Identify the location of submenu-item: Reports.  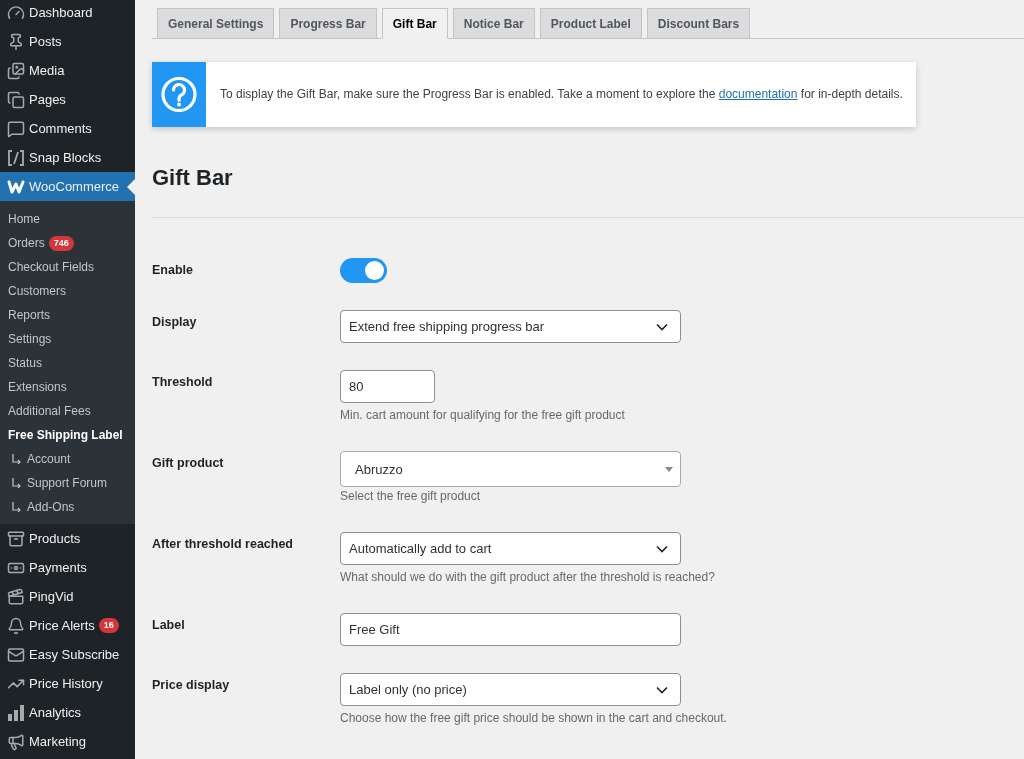
(67, 315).